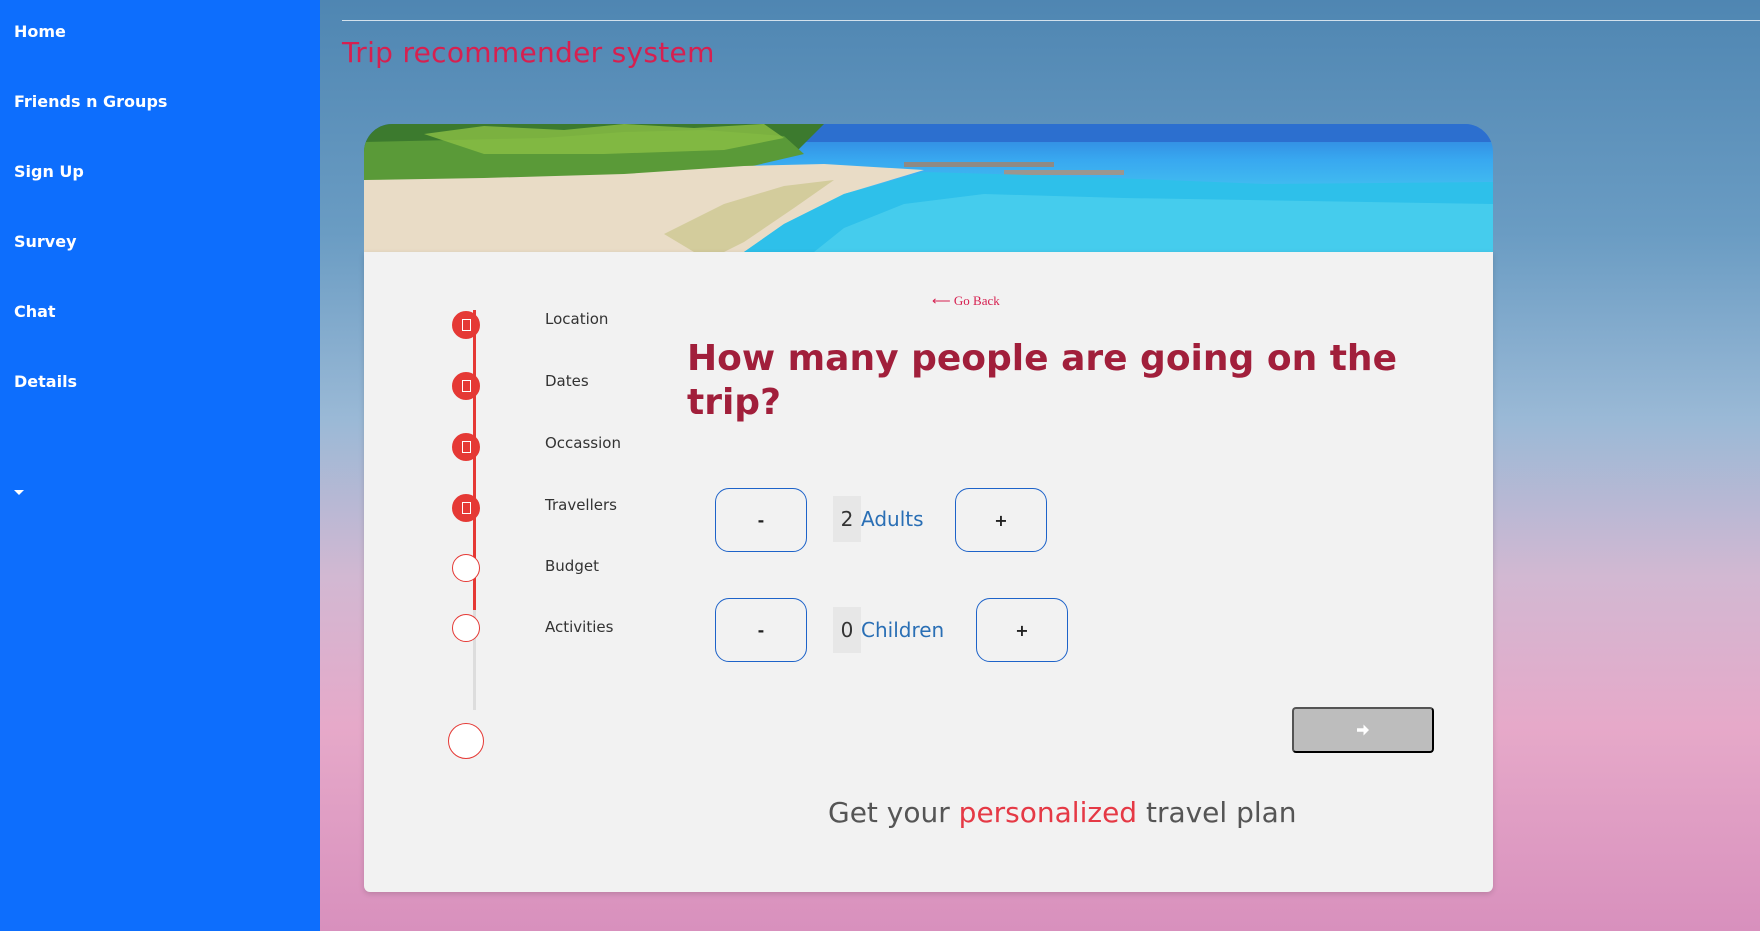  I want to click on tagline-accent: personalized, so click(1048, 812).